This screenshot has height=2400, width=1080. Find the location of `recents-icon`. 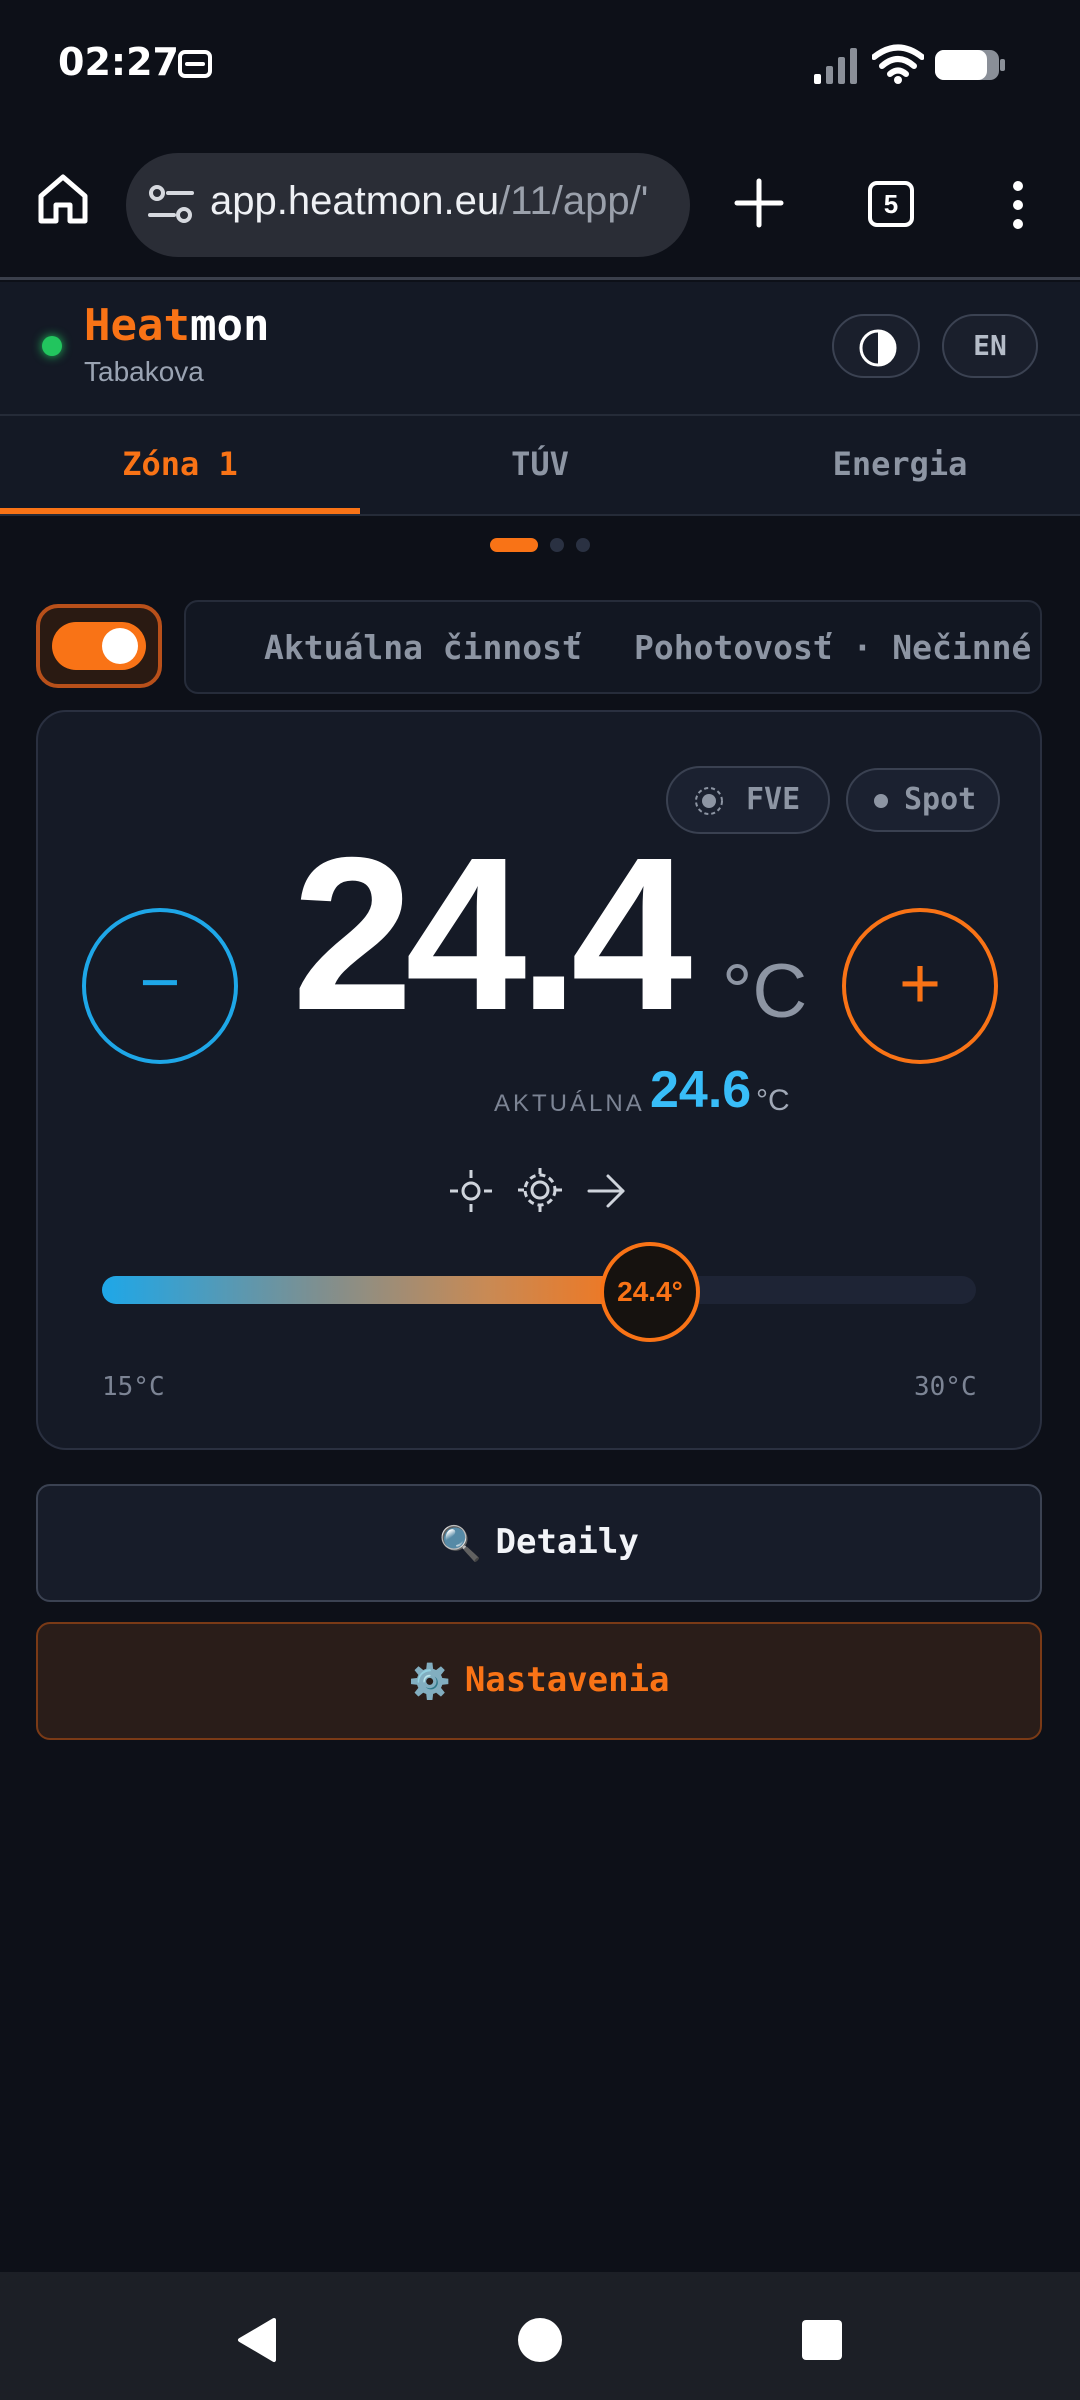

recents-icon is located at coordinates (822, 2340).